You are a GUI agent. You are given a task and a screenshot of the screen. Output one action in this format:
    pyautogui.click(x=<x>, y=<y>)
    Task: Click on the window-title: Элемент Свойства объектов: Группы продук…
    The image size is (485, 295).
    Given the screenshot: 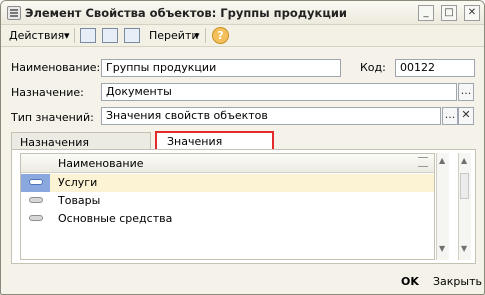 What is the action you would take?
    pyautogui.click(x=186, y=13)
    